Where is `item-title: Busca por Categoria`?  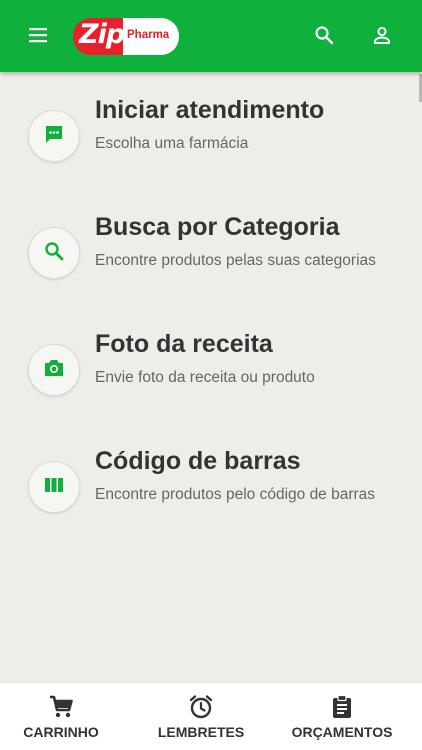
item-title: Busca por Categoria is located at coordinates (217, 227).